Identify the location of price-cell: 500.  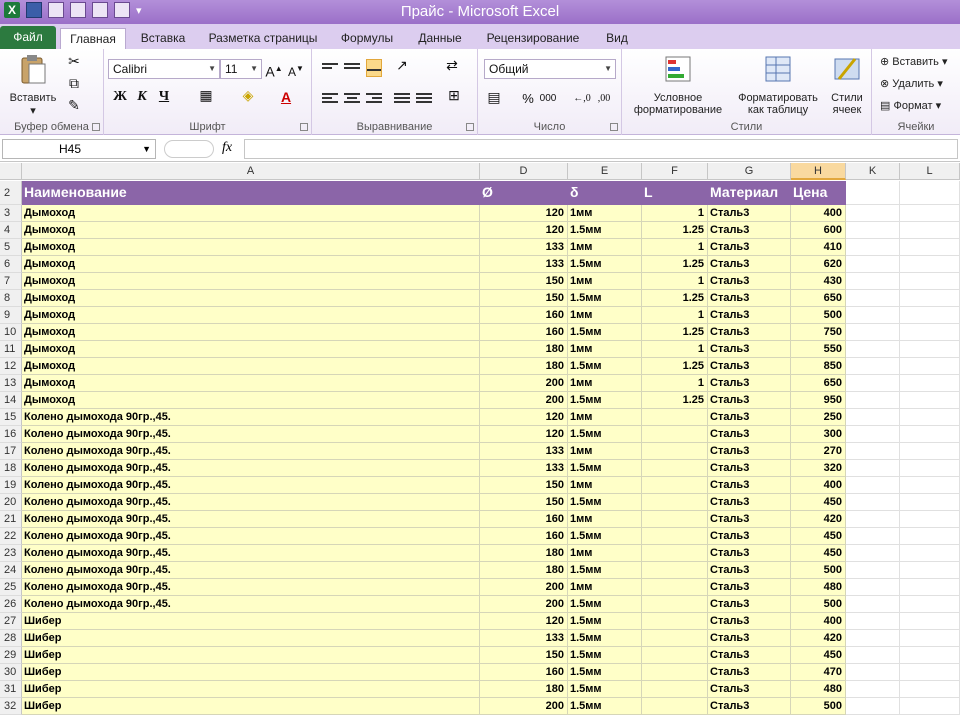
(818, 604).